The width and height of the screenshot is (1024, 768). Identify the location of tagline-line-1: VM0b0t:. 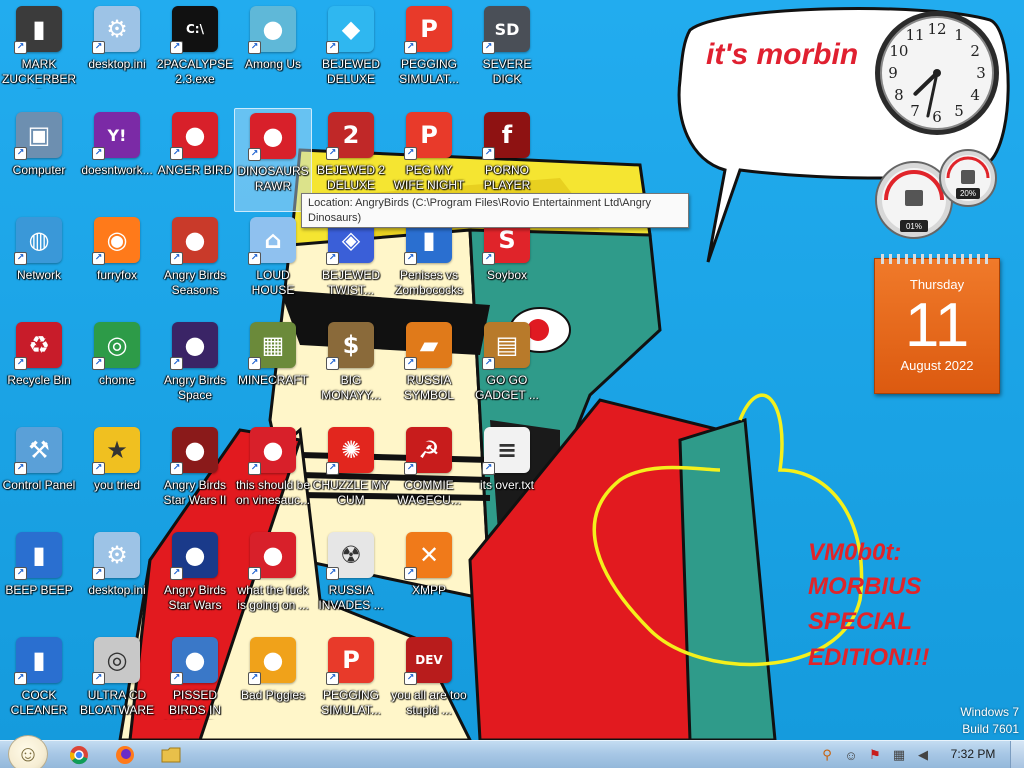
(854, 552).